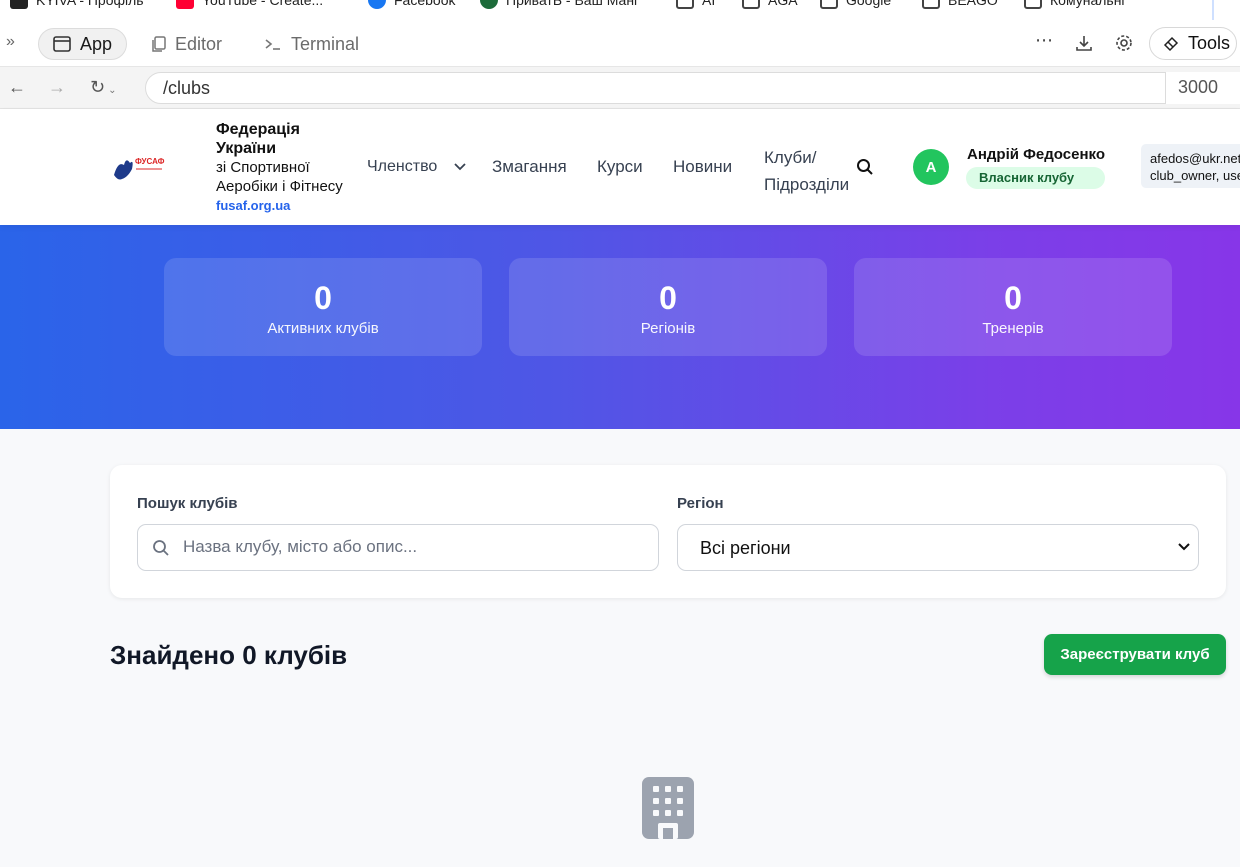 Image resolution: width=1240 pixels, height=867 pixels. Describe the element at coordinates (692, 88) in the screenshot. I see `url-field: /clubs` at that location.